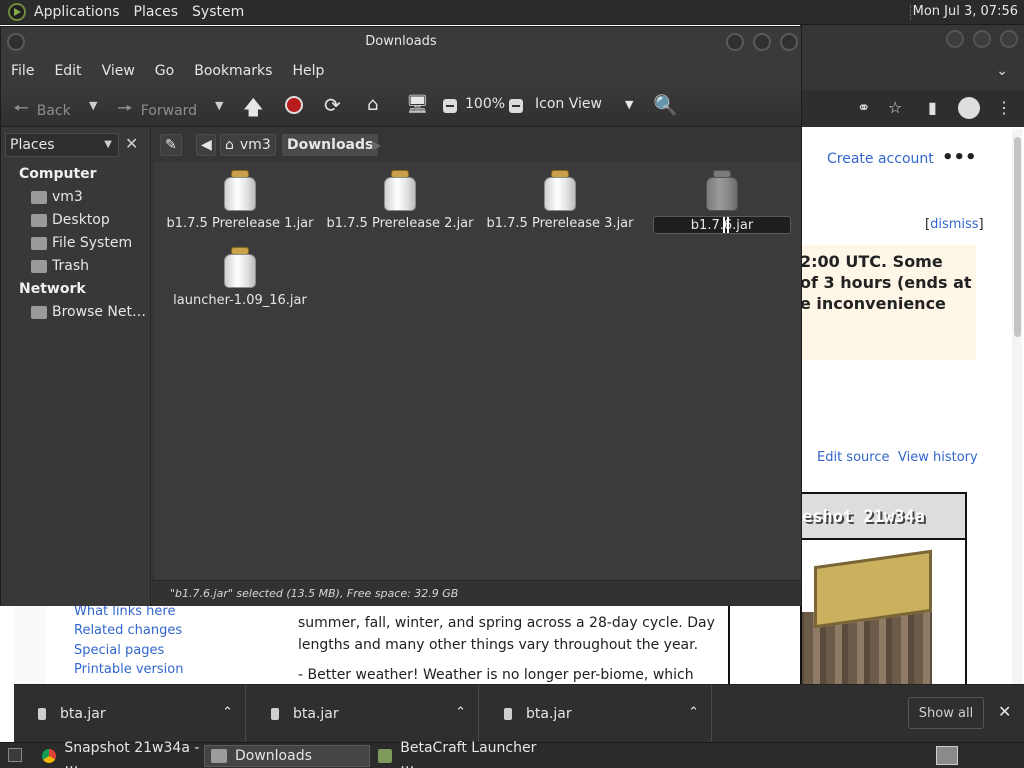 The width and height of the screenshot is (1024, 768). What do you see at coordinates (959, 157) in the screenshot?
I see `more-options-icon: •••` at bounding box center [959, 157].